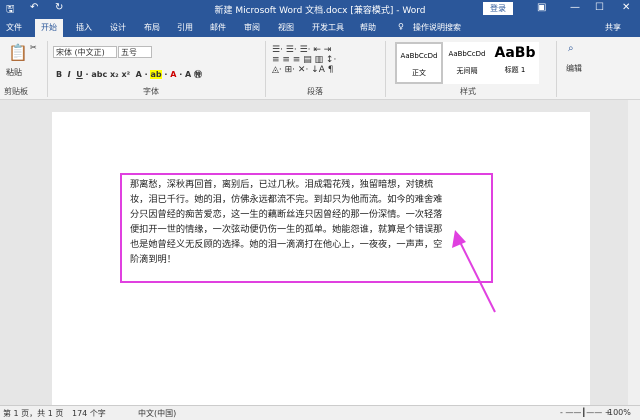 The width and height of the screenshot is (640, 420). Describe the element at coordinates (586, 412) in the screenshot. I see `zoom-slider: - ——┃—— +` at that location.